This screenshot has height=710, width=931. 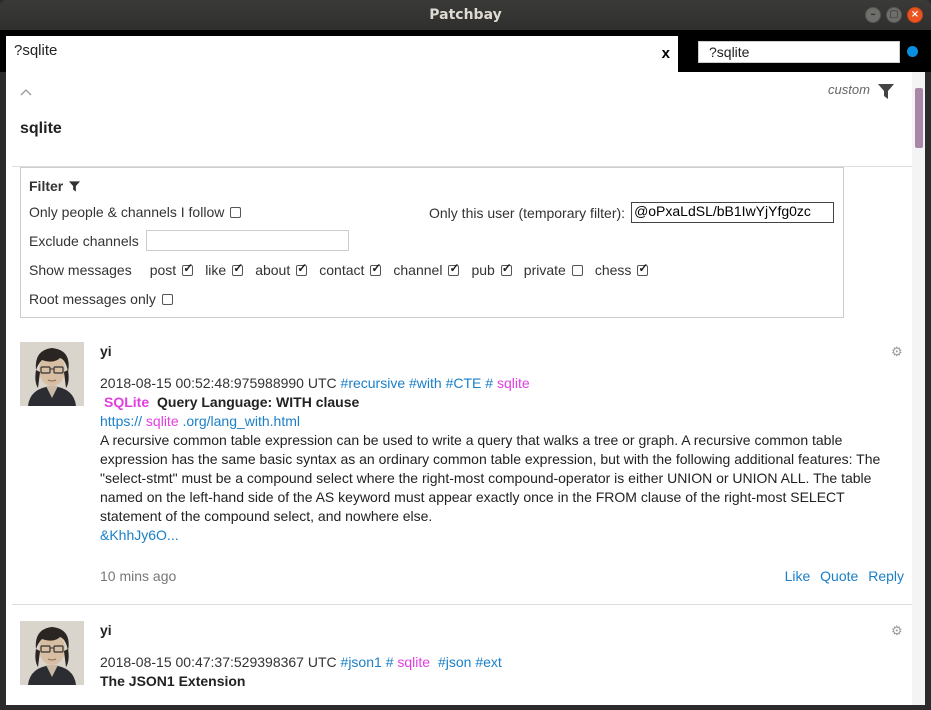 I want to click on private-checkbox, so click(x=577, y=270).